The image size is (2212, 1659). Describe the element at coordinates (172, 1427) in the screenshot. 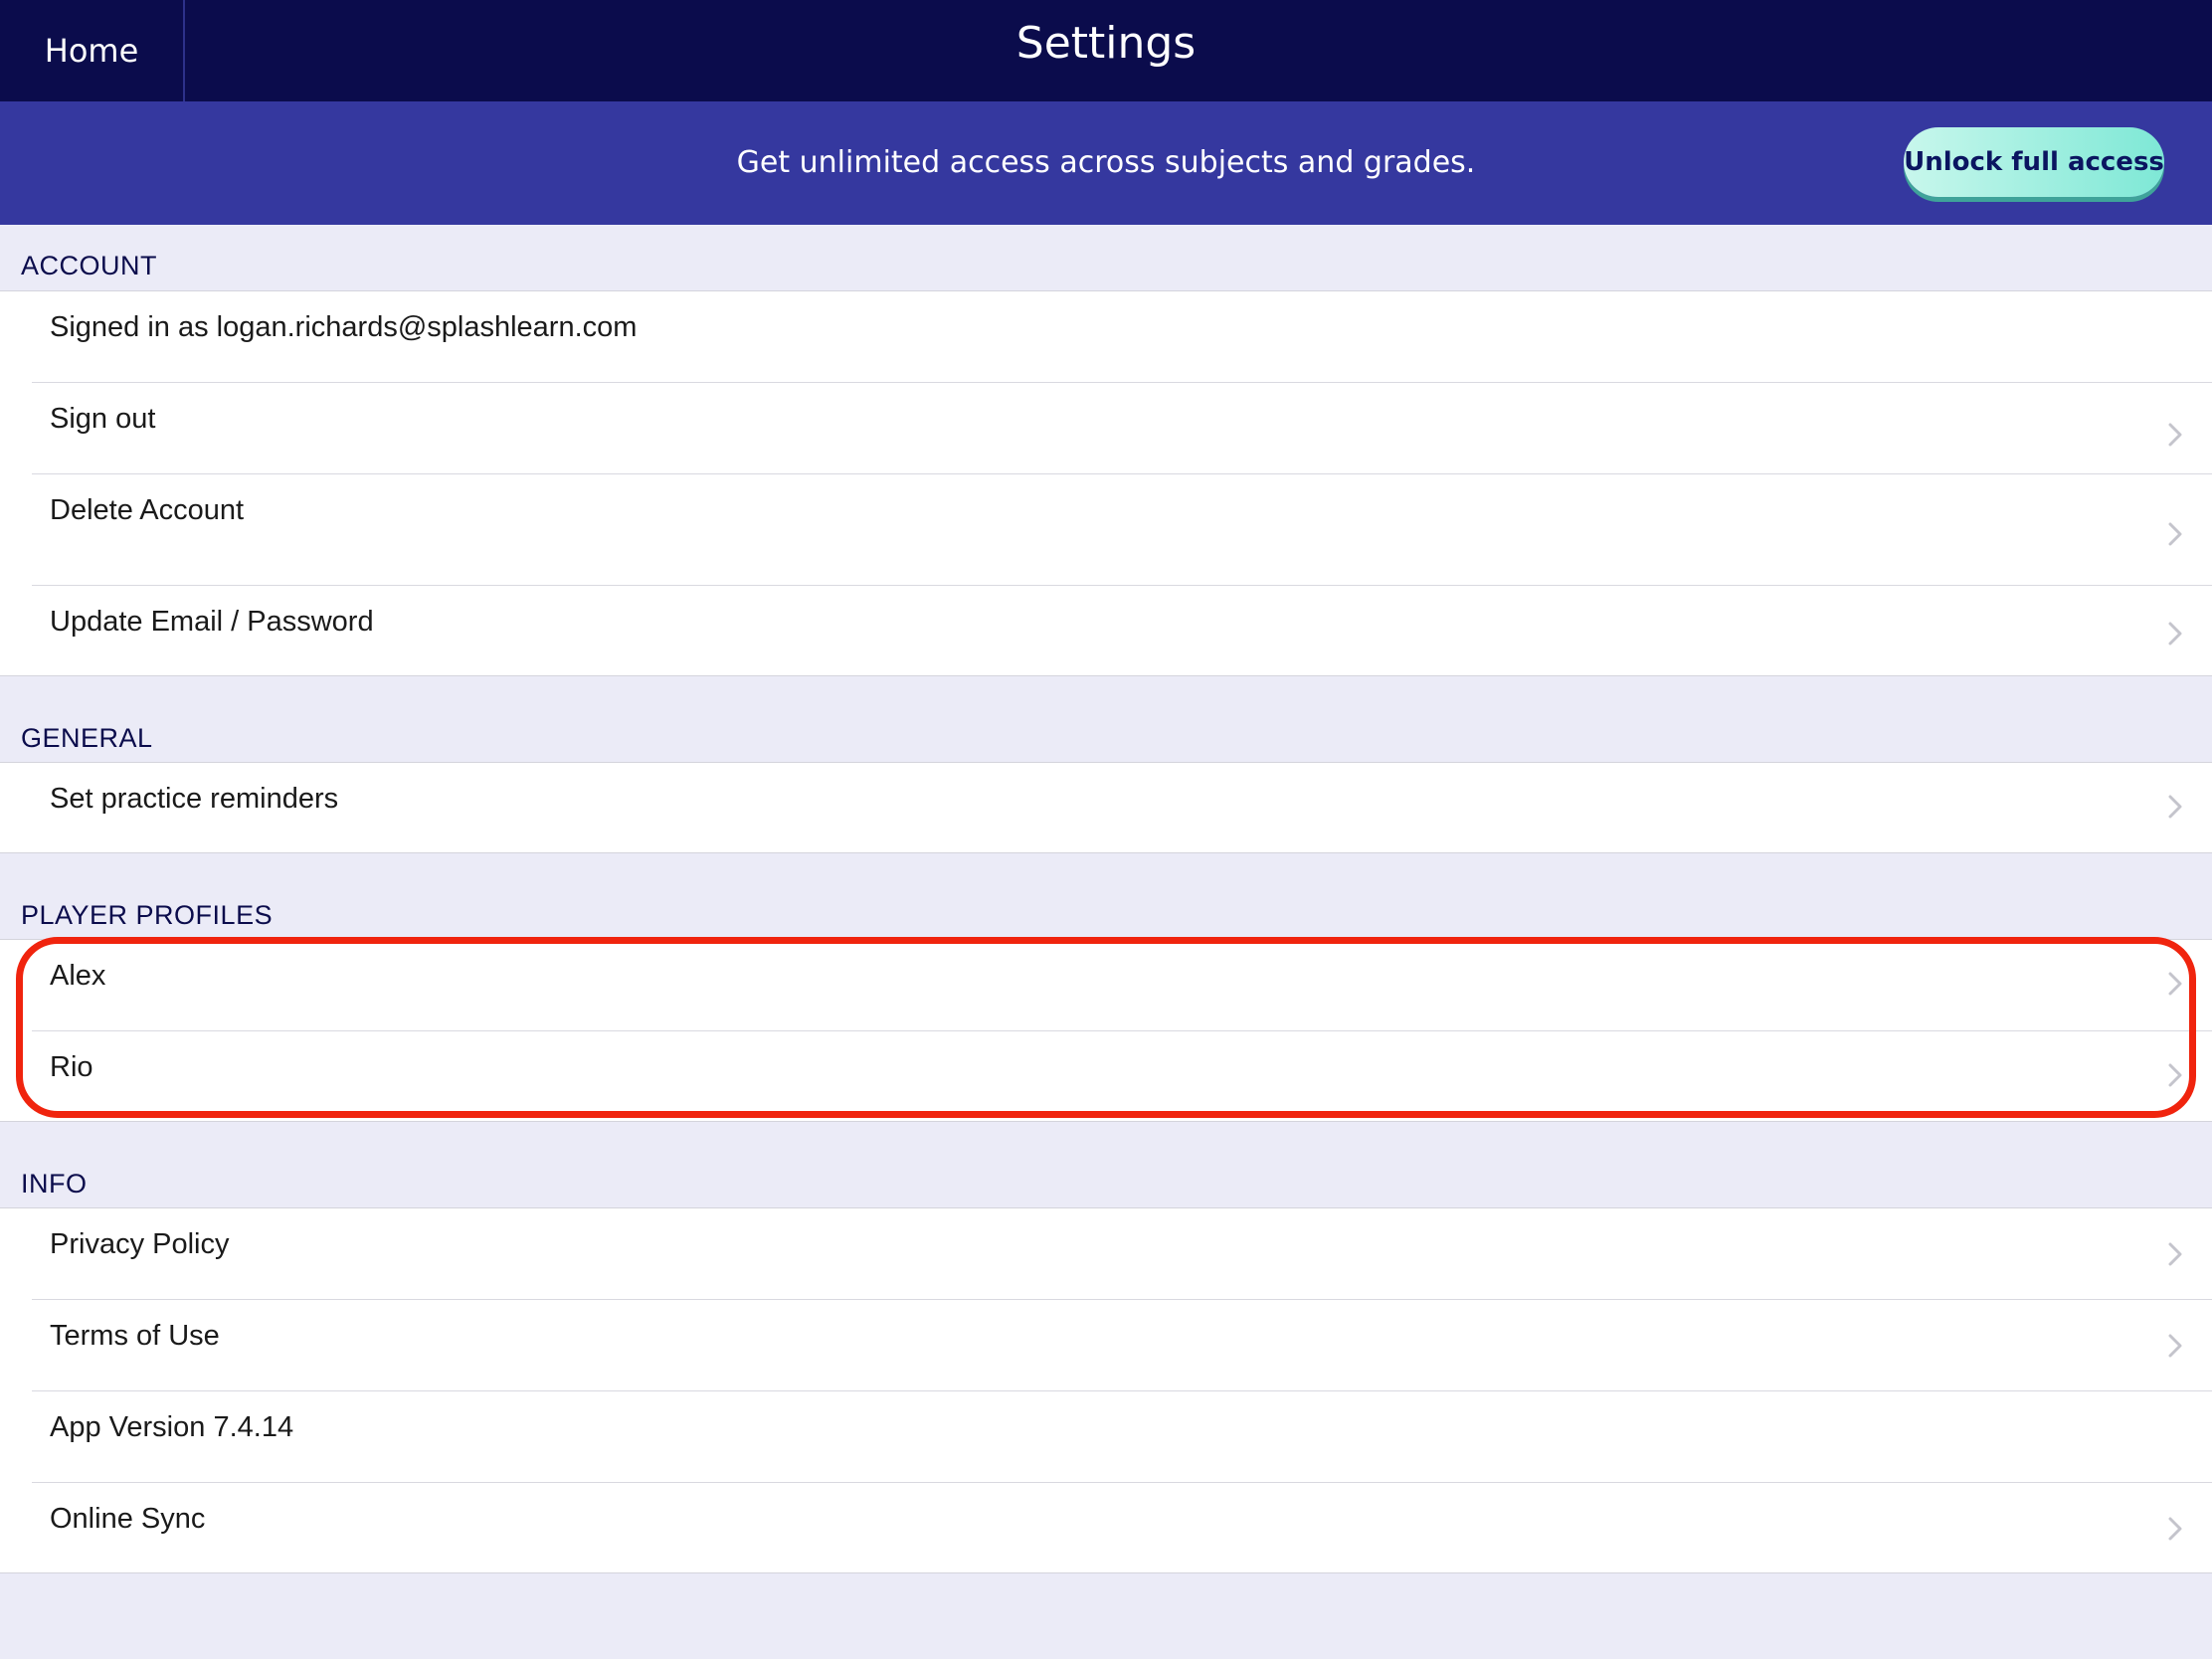

I see `app-version-label: App Version 7.4.14` at that location.